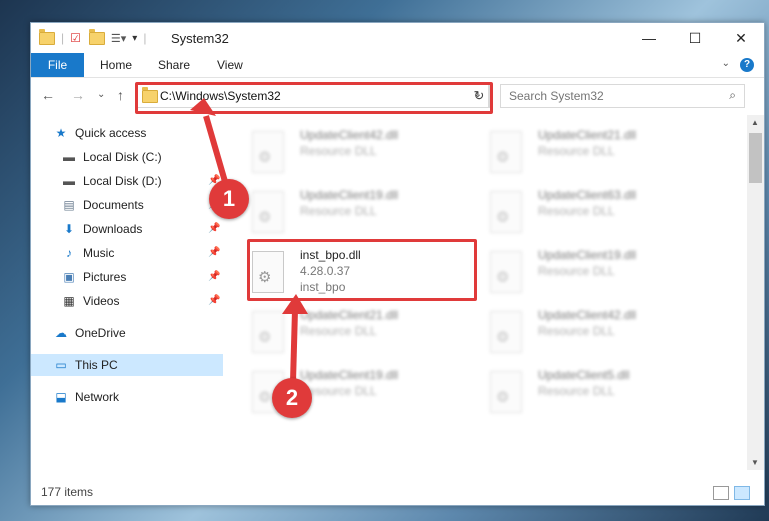 The height and width of the screenshot is (521, 769). Describe the element at coordinates (249, 240) in the screenshot. I see `annotation-arrows` at that location.